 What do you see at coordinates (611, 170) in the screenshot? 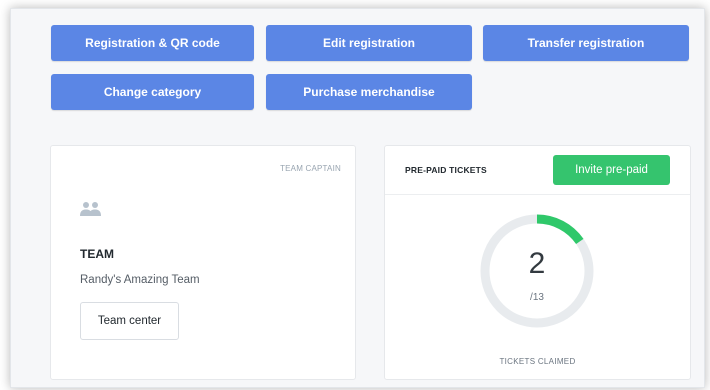
I see `invite-prepaid-button: Invite pre-paid` at bounding box center [611, 170].